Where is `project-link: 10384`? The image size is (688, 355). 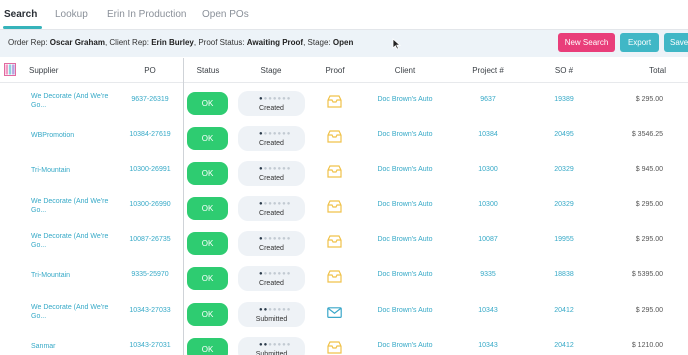
project-link: 10384 is located at coordinates (487, 134).